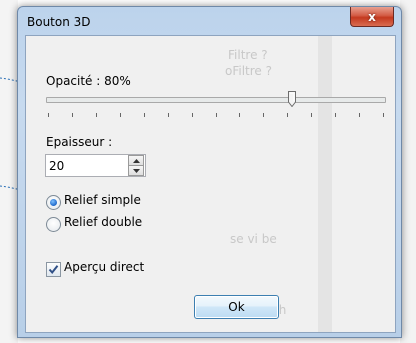  I want to click on relief-double-radio, so click(53, 224).